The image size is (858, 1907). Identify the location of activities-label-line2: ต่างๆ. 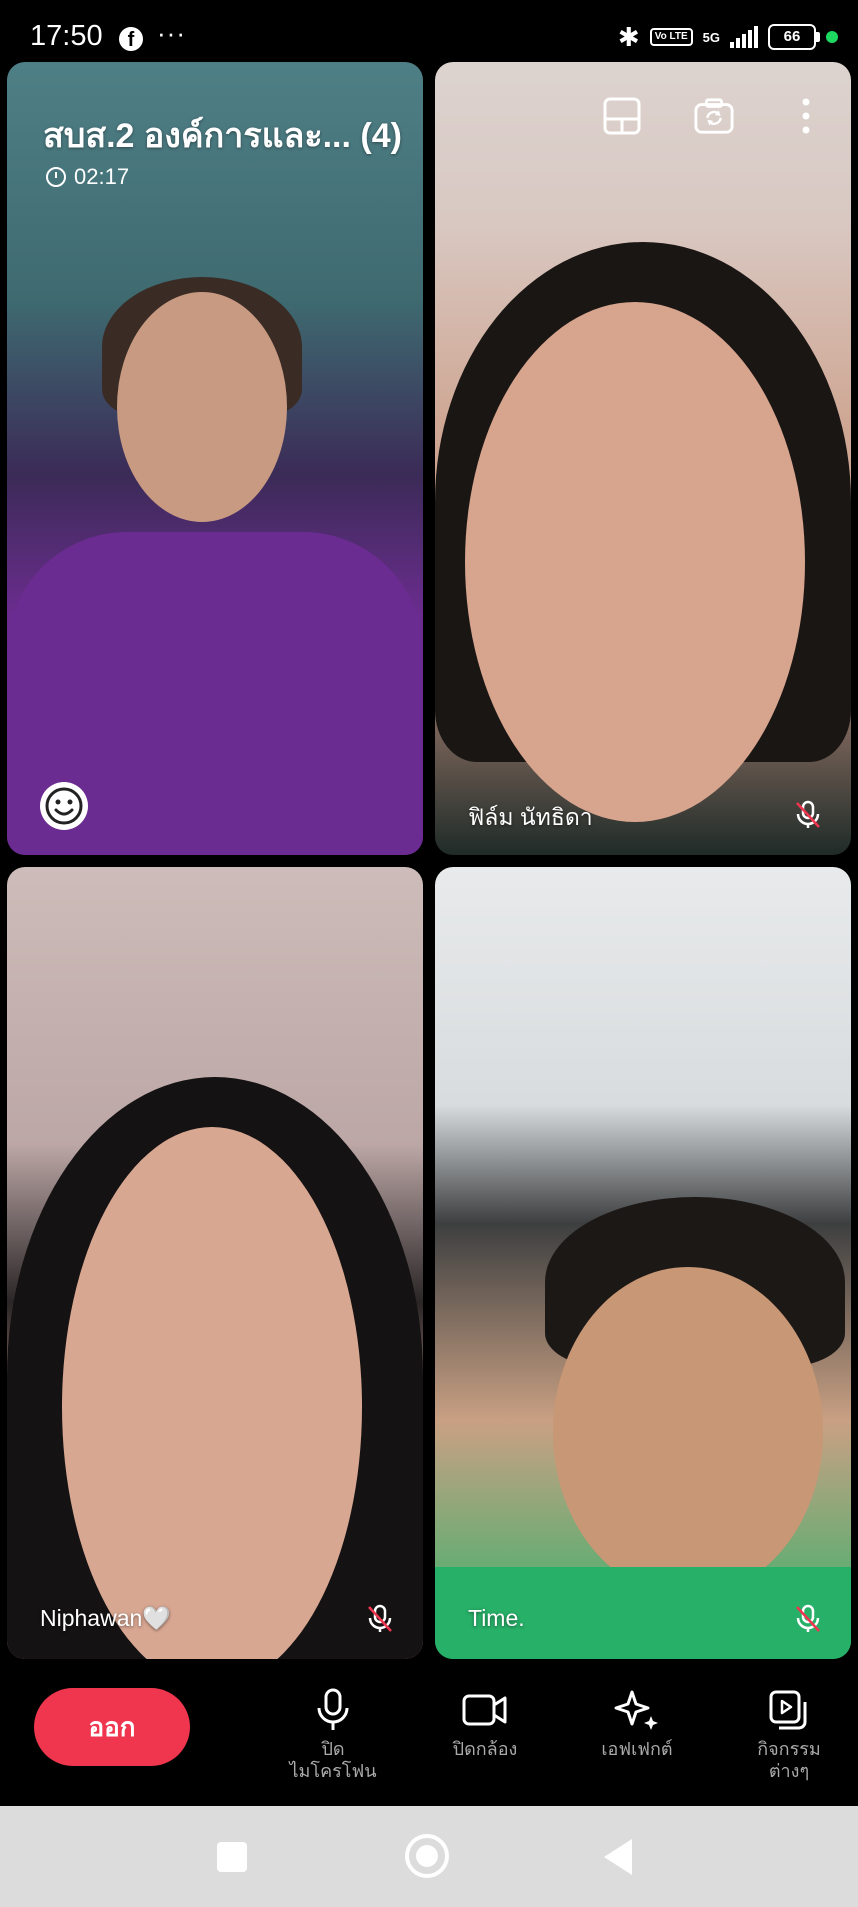
(789, 1771).